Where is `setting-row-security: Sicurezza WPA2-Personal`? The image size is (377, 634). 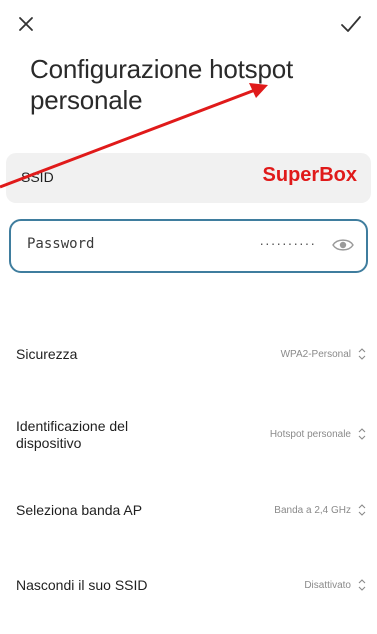
setting-row-security: Sicurezza WPA2-Personal is located at coordinates (188, 354).